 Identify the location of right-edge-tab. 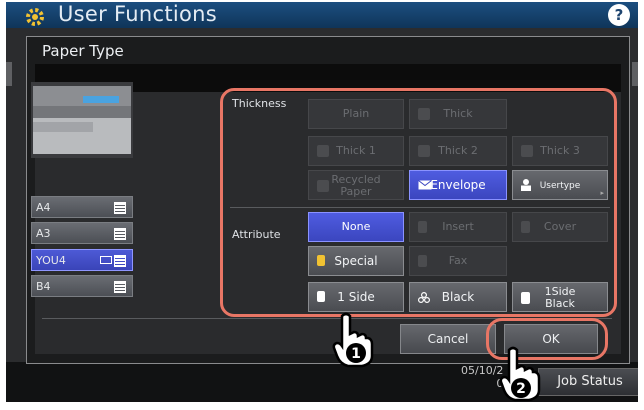
(635, 74).